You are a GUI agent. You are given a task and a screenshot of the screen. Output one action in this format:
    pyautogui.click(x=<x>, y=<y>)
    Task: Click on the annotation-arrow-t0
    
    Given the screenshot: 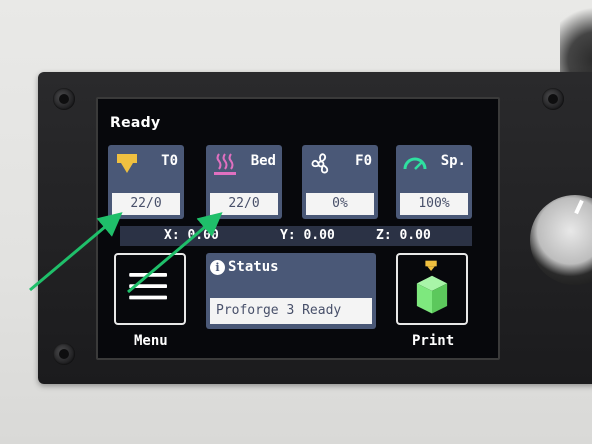 What is the action you would take?
    pyautogui.click(x=76, y=252)
    